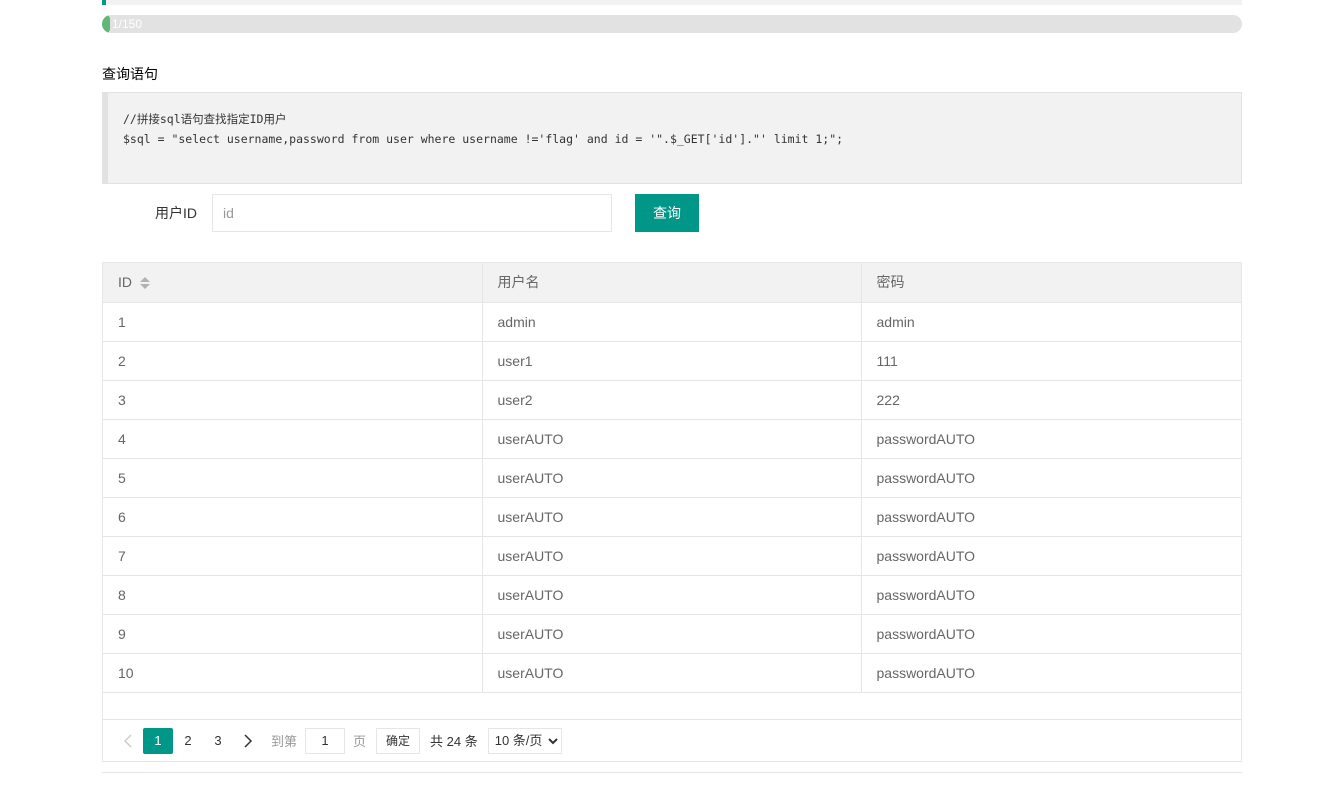 The width and height of the screenshot is (1337, 788). I want to click on cell-username: admin, so click(672, 322).